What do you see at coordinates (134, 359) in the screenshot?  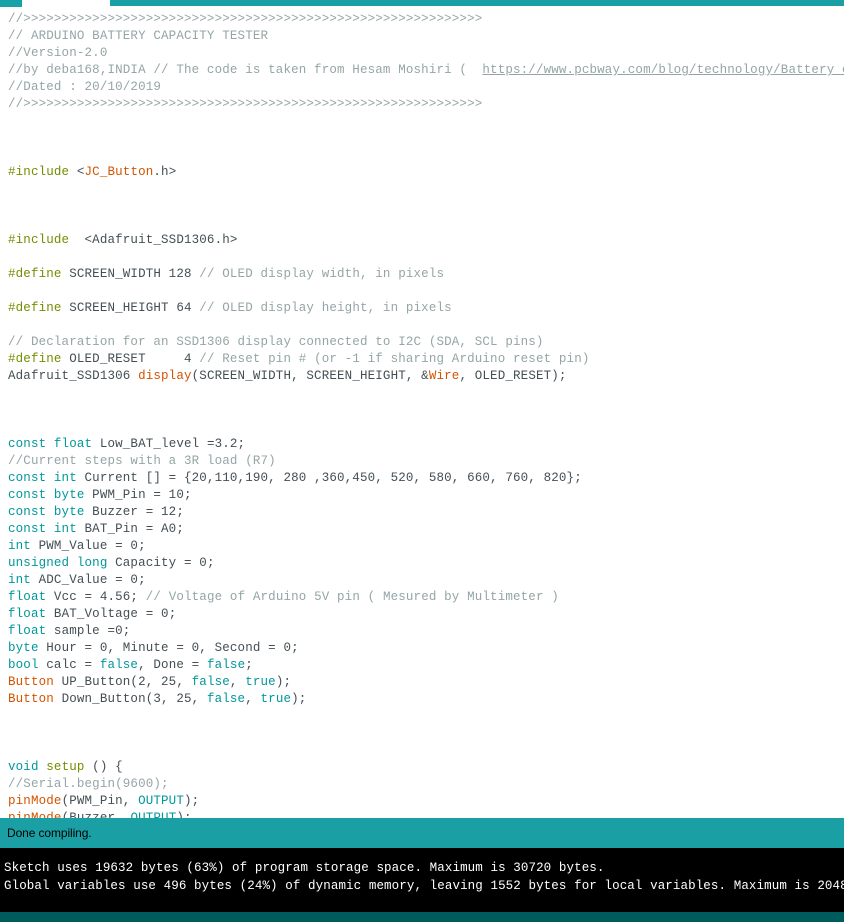 I see `code-token: OLED_RESET 4` at bounding box center [134, 359].